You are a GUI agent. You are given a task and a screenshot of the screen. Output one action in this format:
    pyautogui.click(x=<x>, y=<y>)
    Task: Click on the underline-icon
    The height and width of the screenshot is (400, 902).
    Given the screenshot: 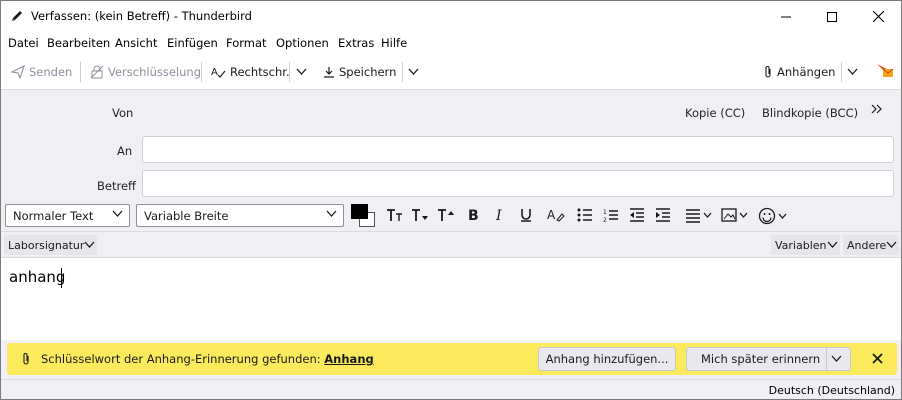 What is the action you would take?
    pyautogui.click(x=526, y=215)
    